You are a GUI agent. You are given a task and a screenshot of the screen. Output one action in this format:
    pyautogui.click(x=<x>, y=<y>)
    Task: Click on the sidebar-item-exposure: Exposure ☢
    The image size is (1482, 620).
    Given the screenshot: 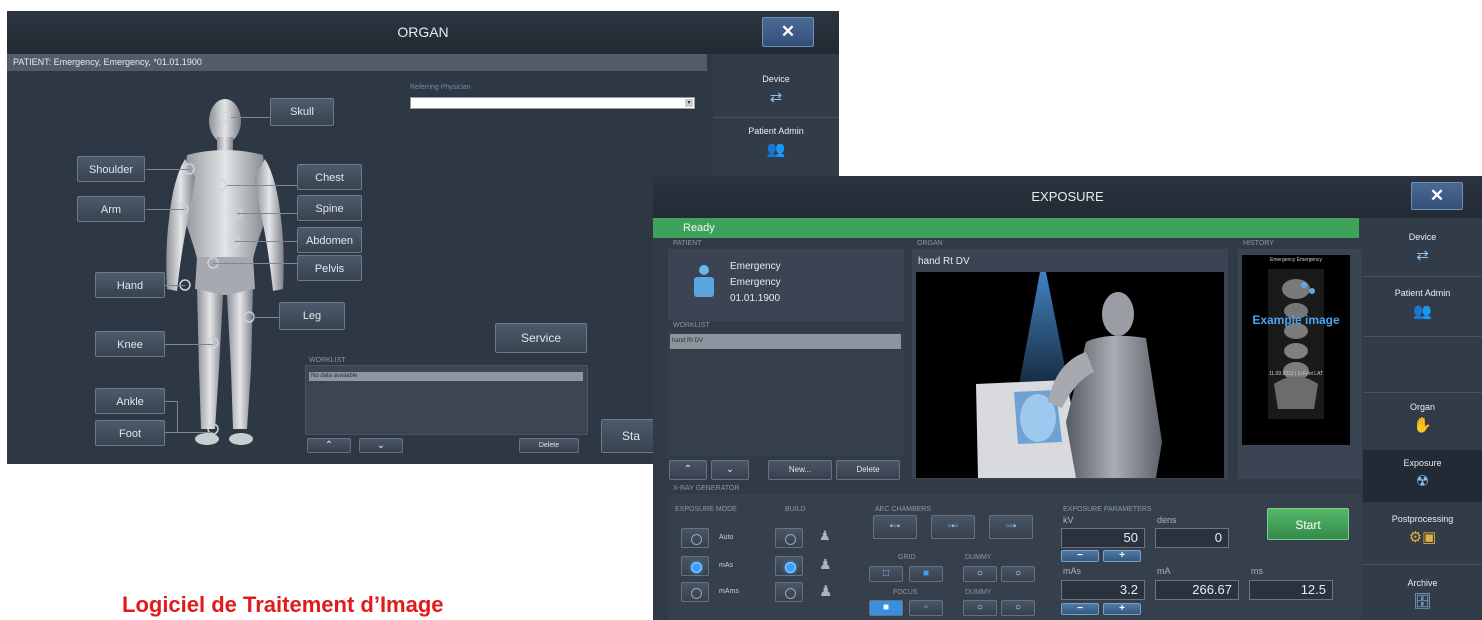 What is the action you would take?
    pyautogui.click(x=1422, y=476)
    